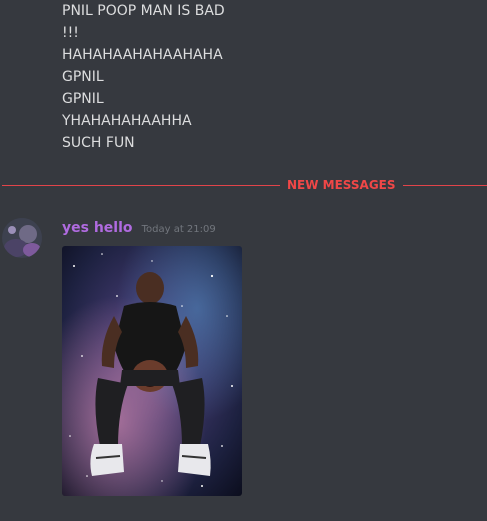 Image resolution: width=487 pixels, height=521 pixels. I want to click on message-header: yes hello Today at 21:09, so click(139, 226).